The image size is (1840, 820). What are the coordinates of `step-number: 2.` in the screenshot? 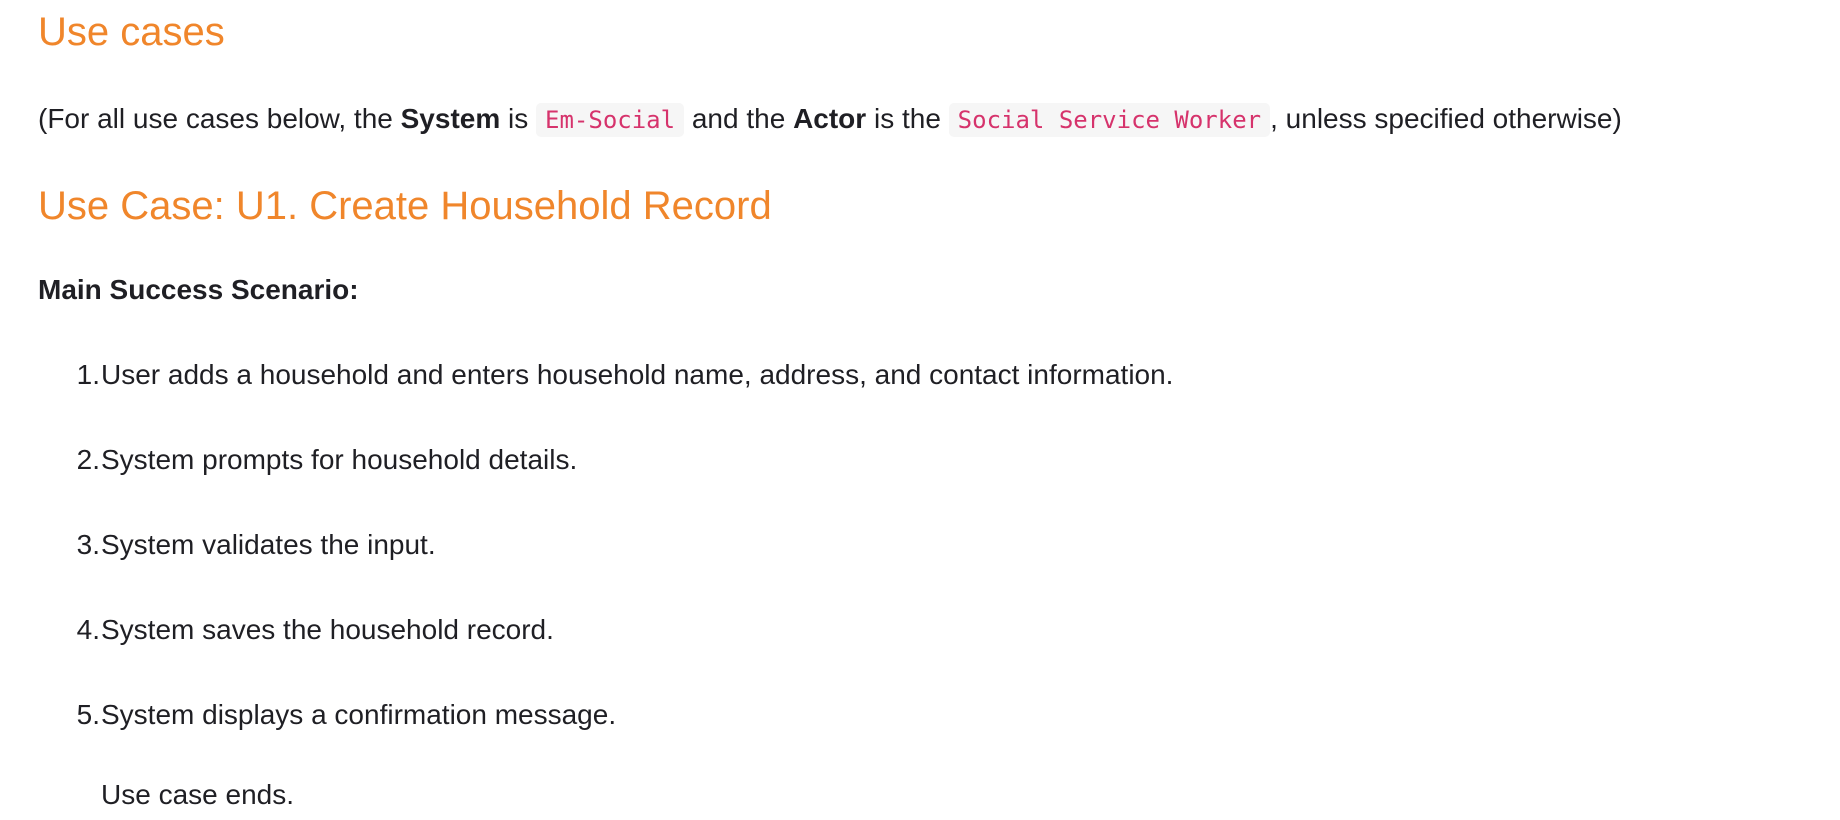 It's located at (88, 459).